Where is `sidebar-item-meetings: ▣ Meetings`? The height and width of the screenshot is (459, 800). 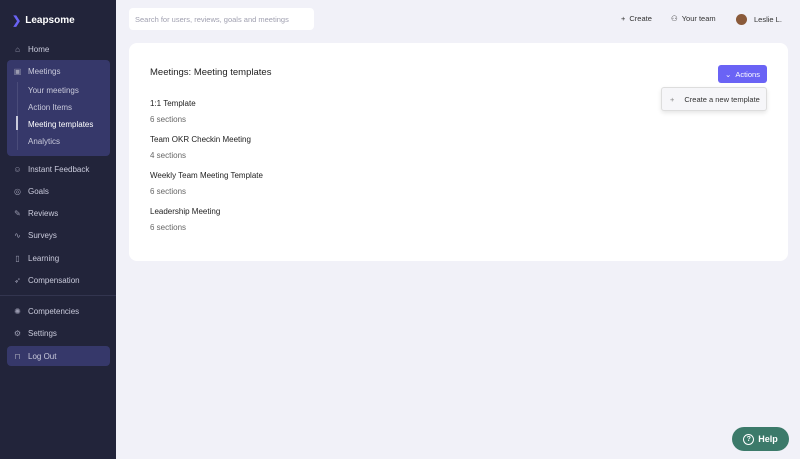
sidebar-item-meetings: ▣ Meetings is located at coordinates (37, 71).